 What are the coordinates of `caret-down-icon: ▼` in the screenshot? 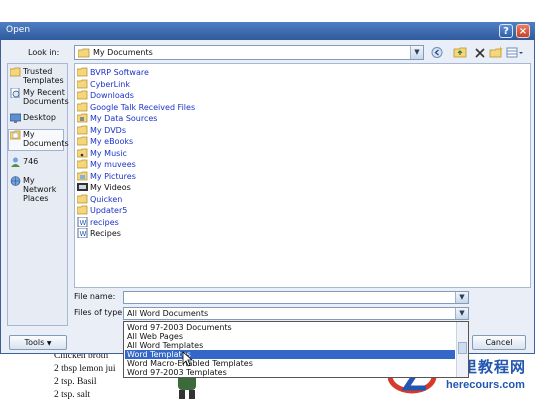 It's located at (49, 343).